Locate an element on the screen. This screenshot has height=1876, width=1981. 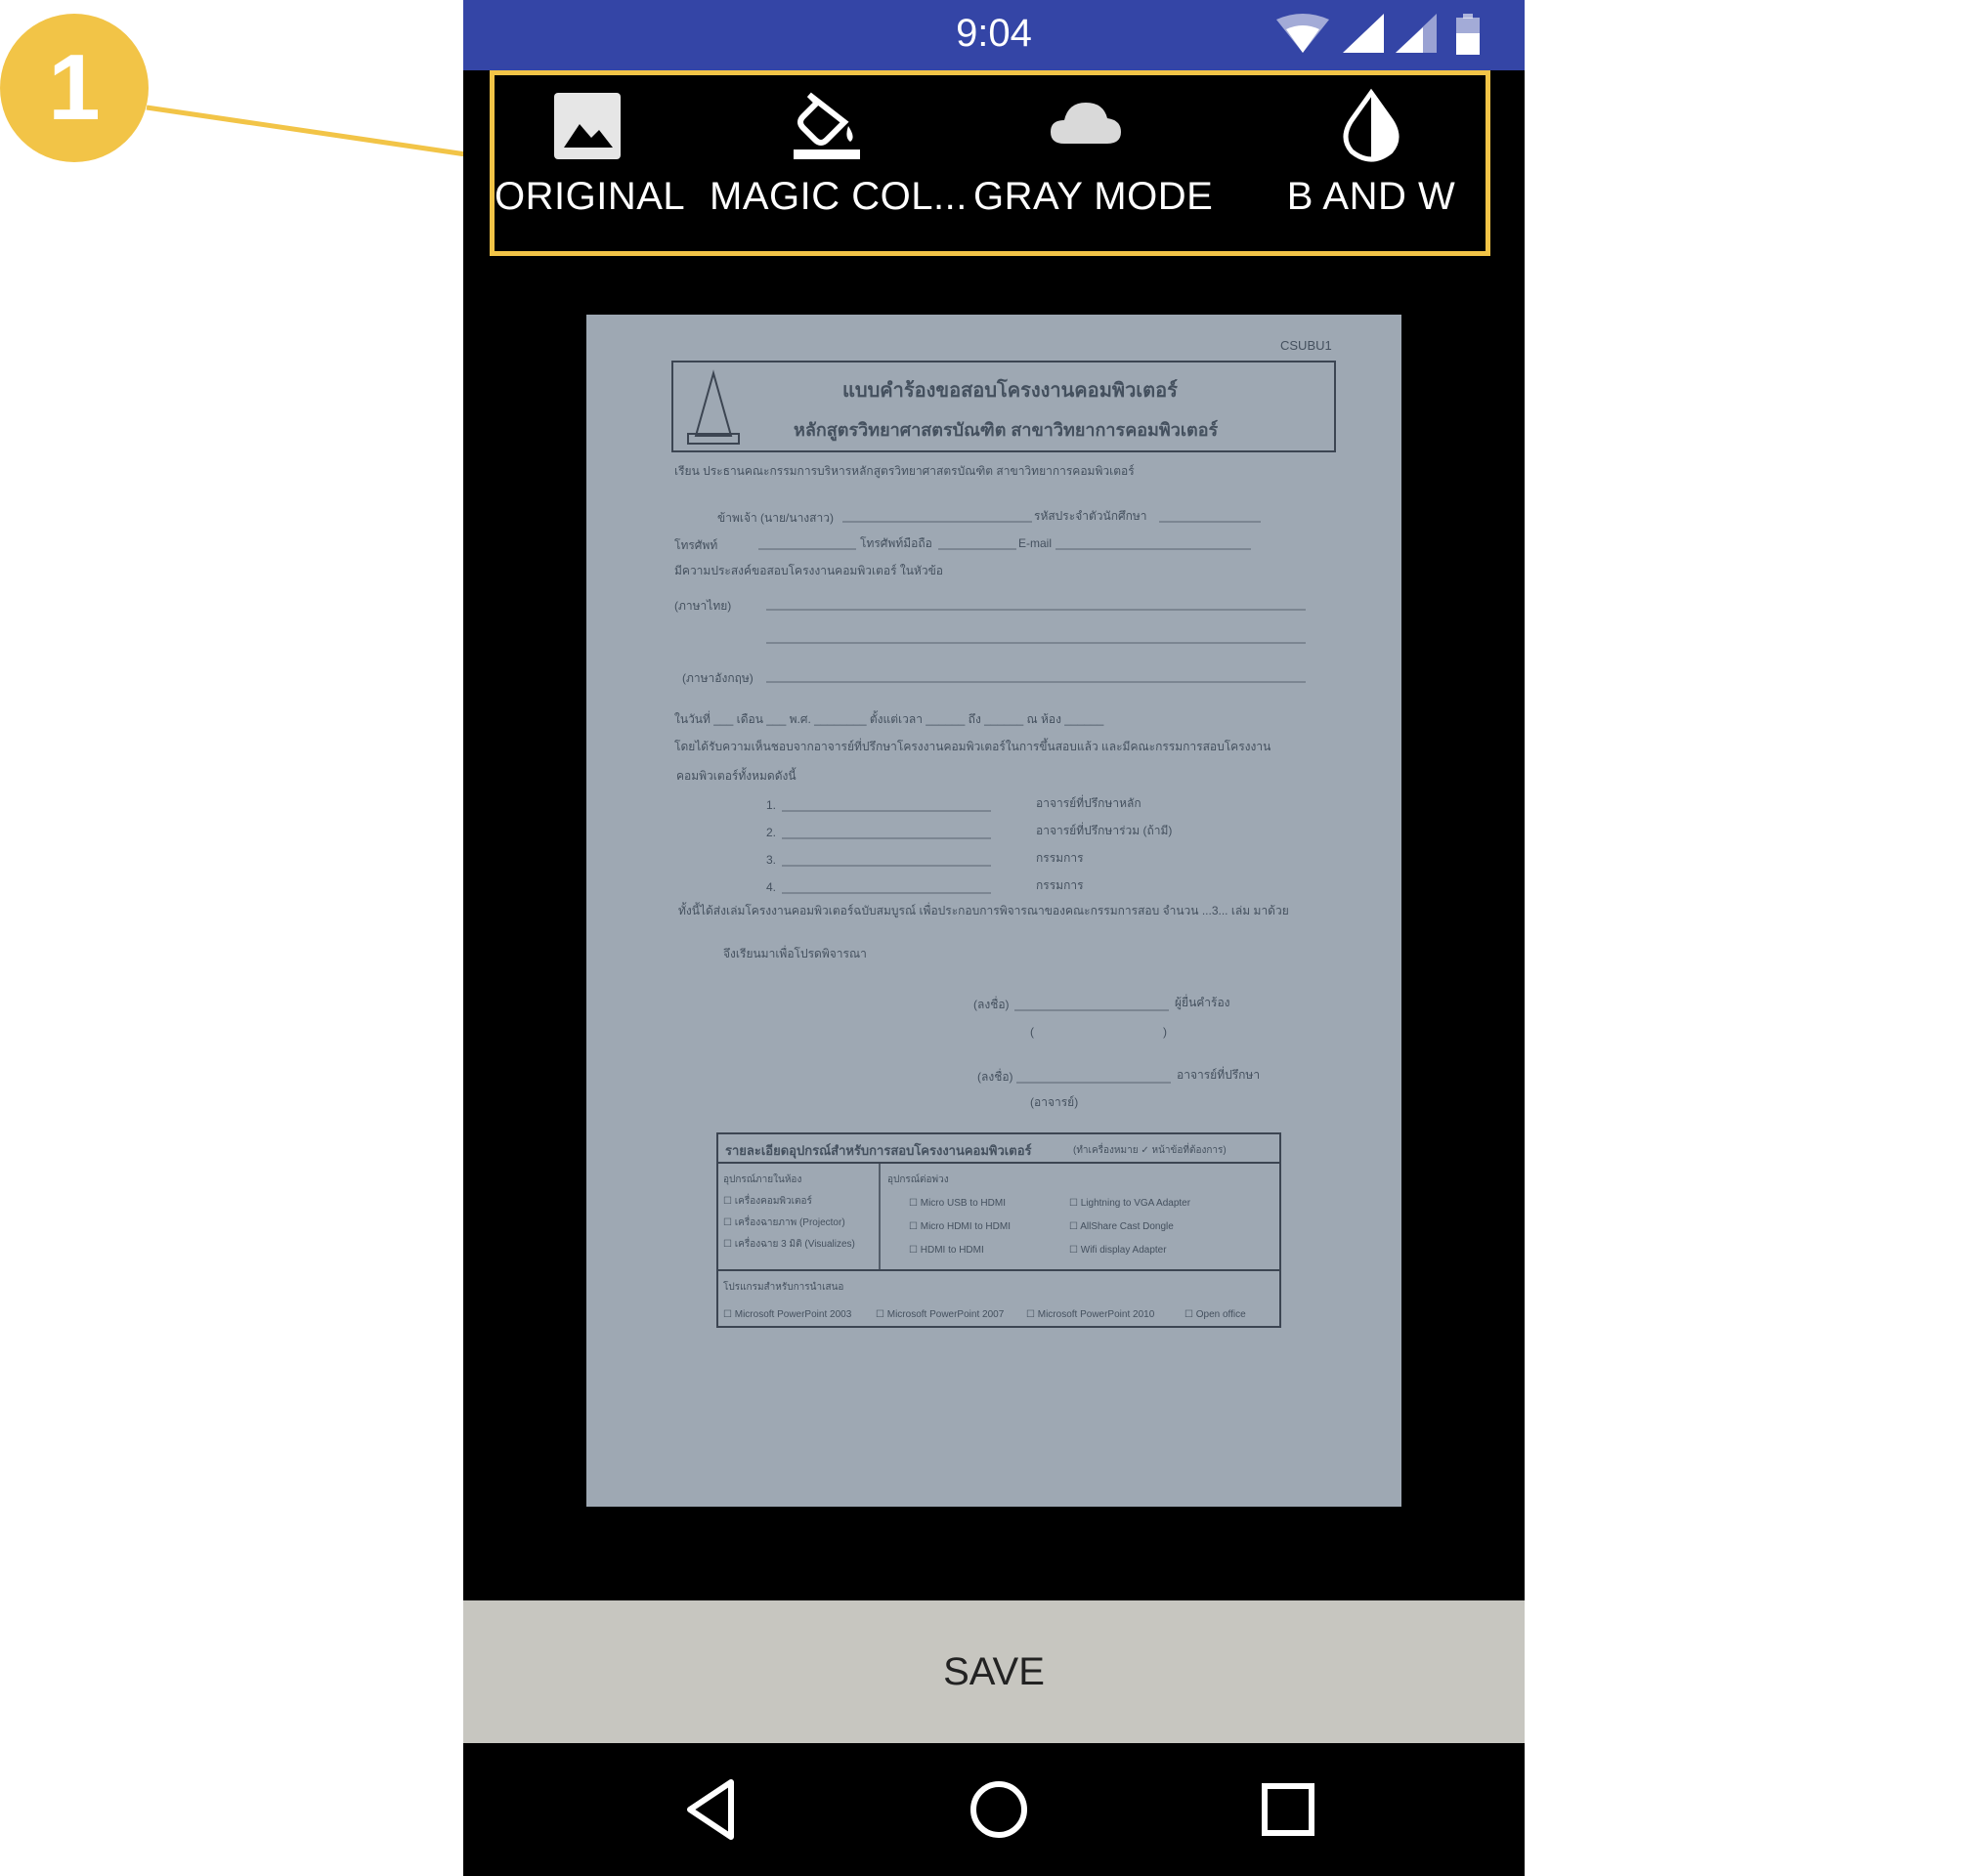
filter-original-label: ORIGINAL is located at coordinates (590, 196).